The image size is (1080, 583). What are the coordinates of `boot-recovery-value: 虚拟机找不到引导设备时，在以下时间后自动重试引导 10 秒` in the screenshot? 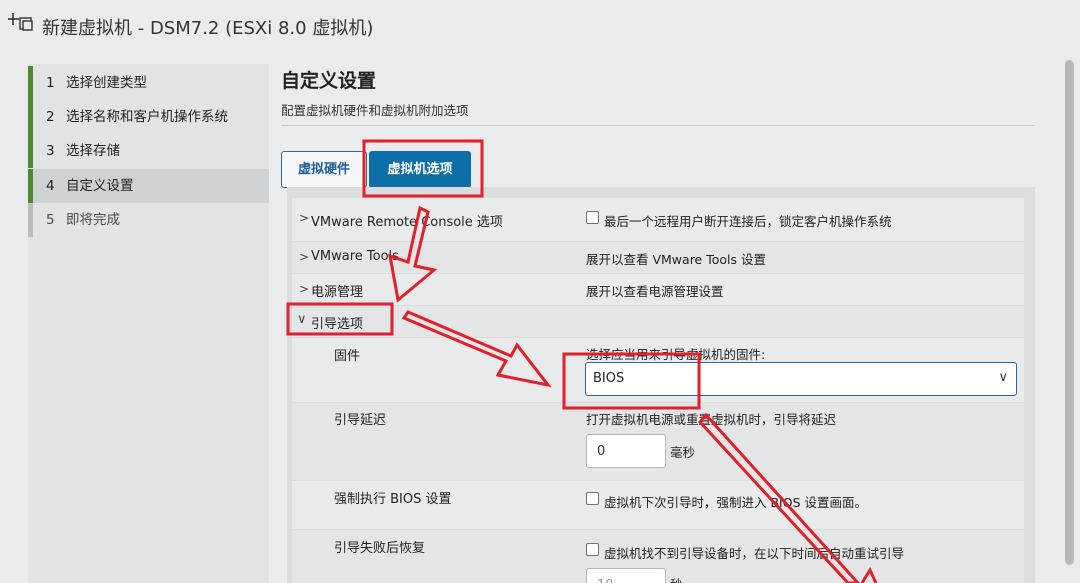 It's located at (801, 556).